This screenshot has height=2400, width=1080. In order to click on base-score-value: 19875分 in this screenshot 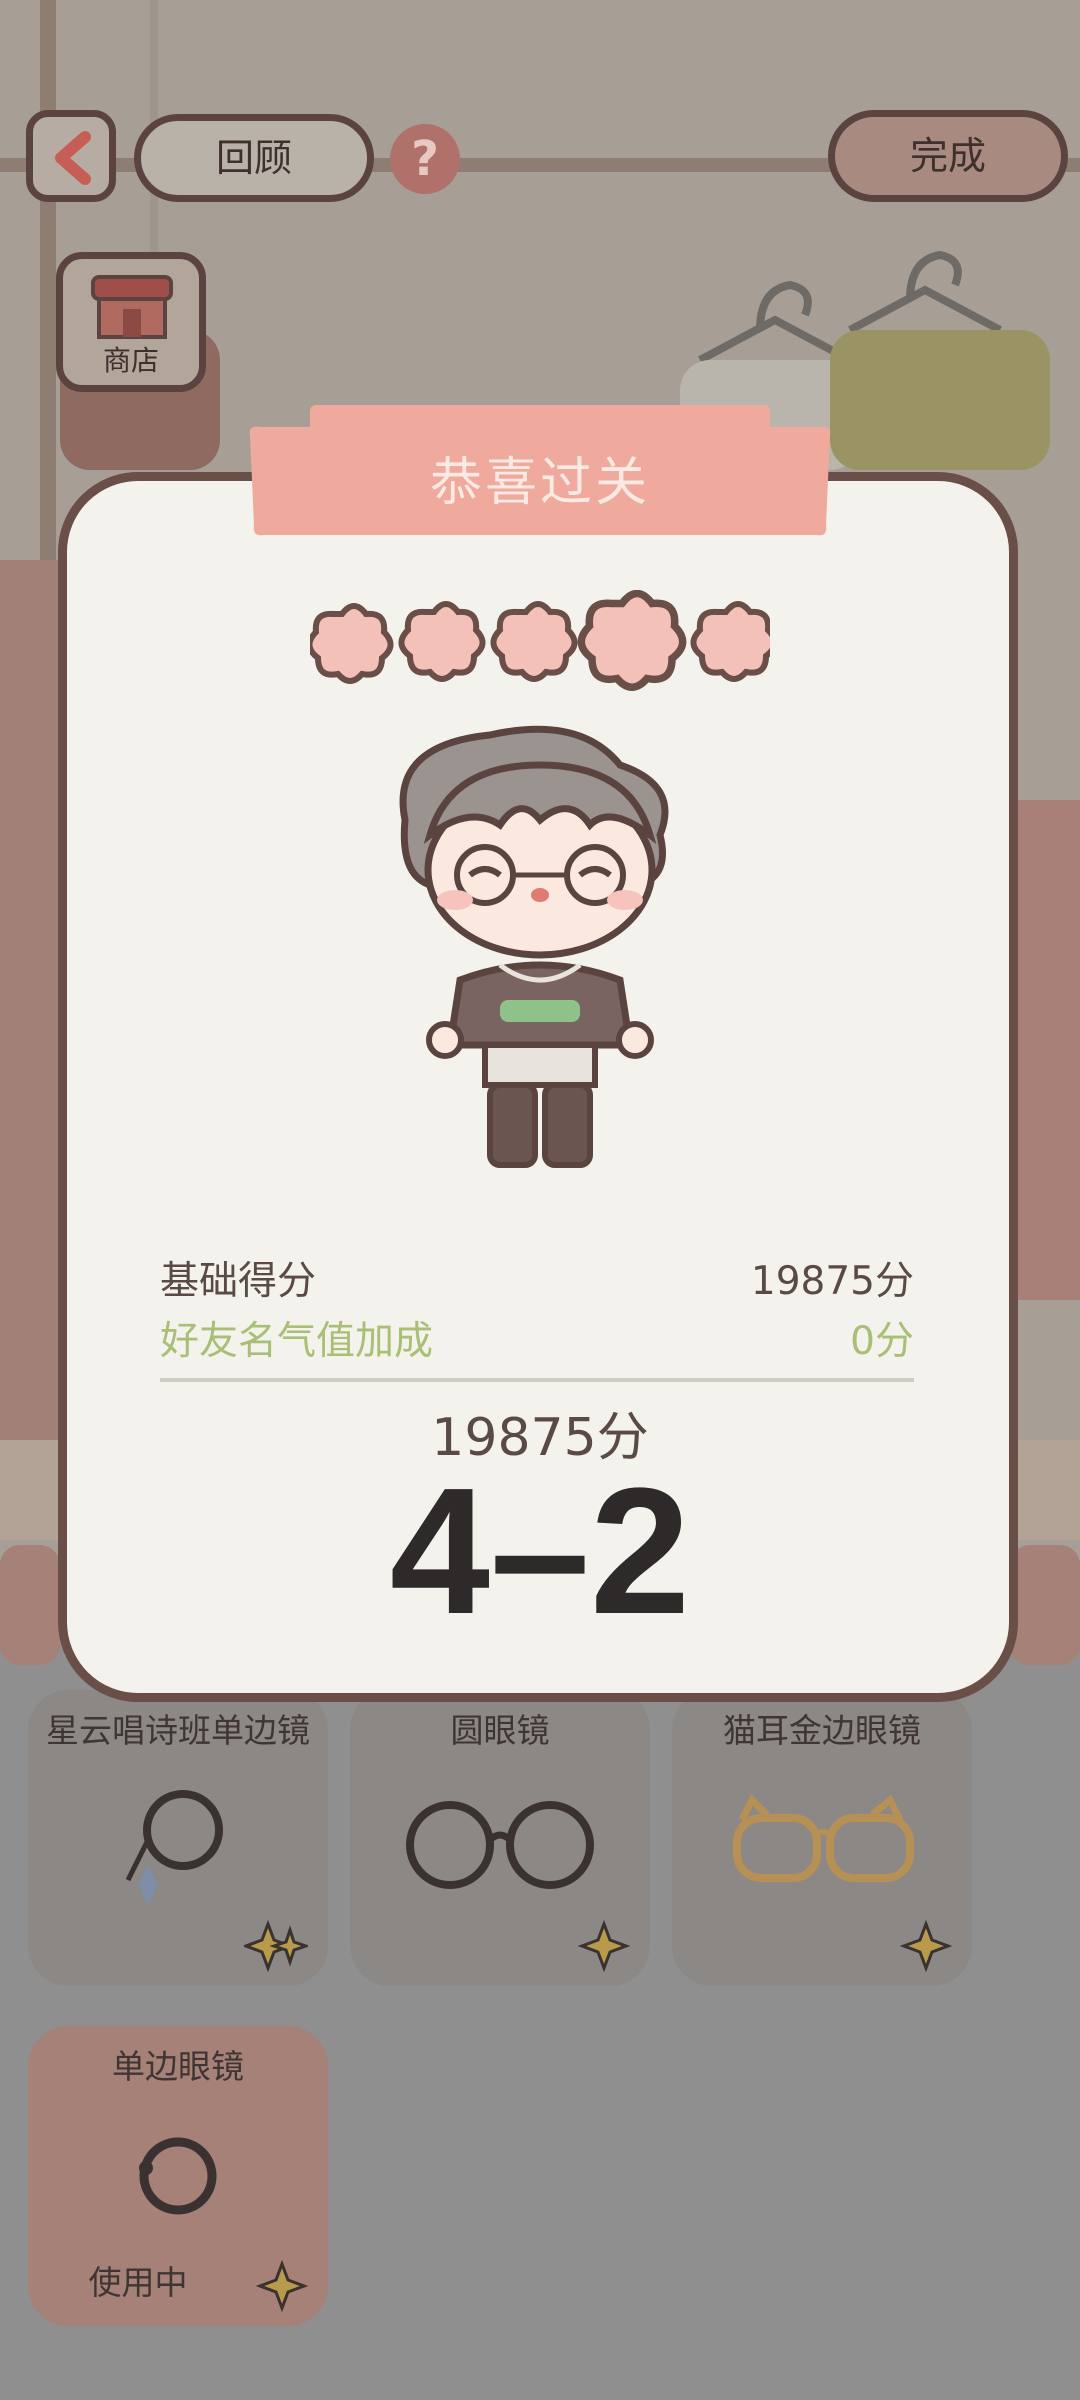, I will do `click(832, 1281)`.